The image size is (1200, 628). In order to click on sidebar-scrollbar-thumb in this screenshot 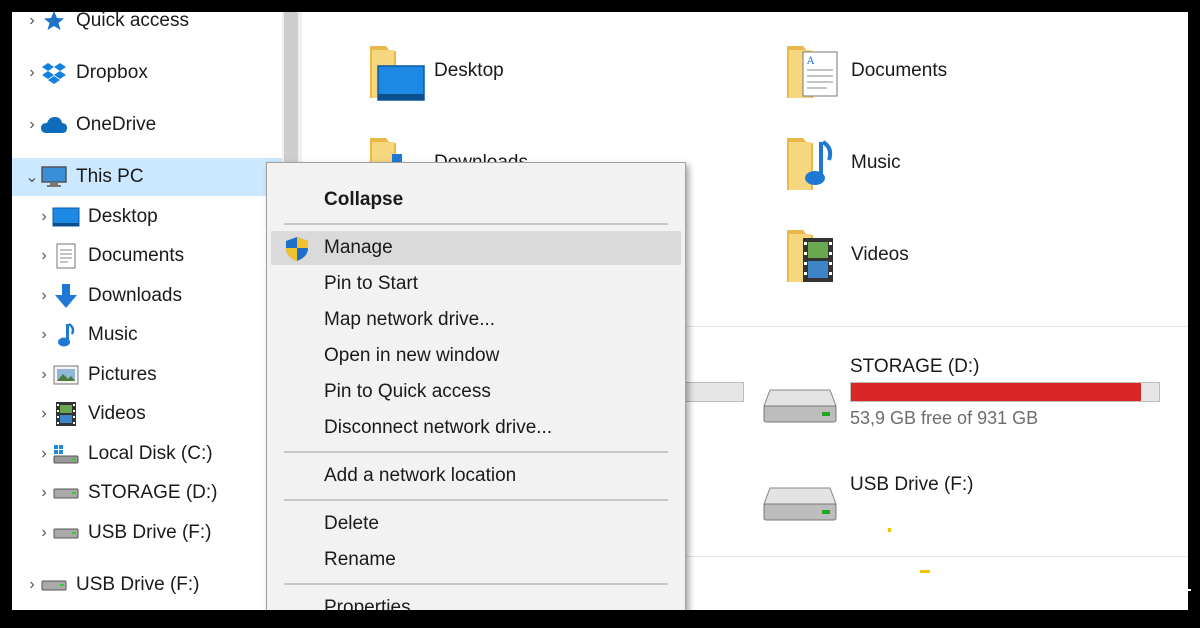, I will do `click(291, 87)`.